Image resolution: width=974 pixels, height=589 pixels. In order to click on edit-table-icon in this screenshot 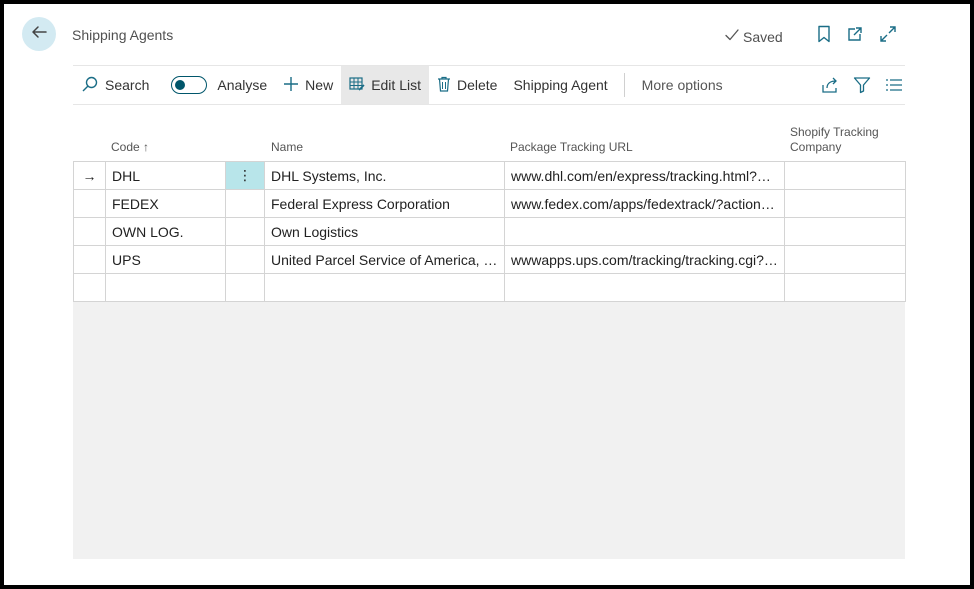, I will do `click(357, 85)`.